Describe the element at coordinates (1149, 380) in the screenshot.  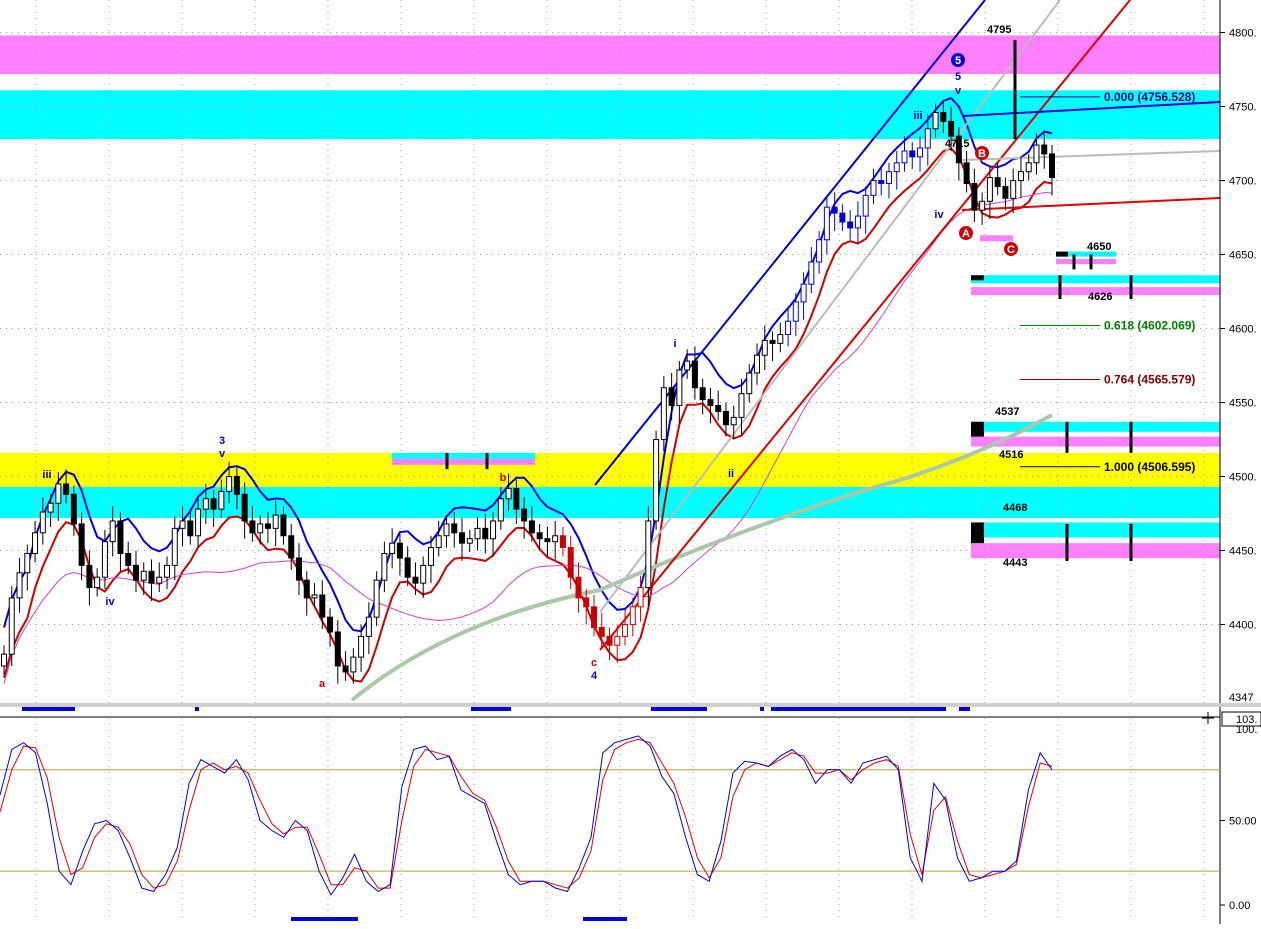
I see `fib-label: 0.764 (4565.579)` at that location.